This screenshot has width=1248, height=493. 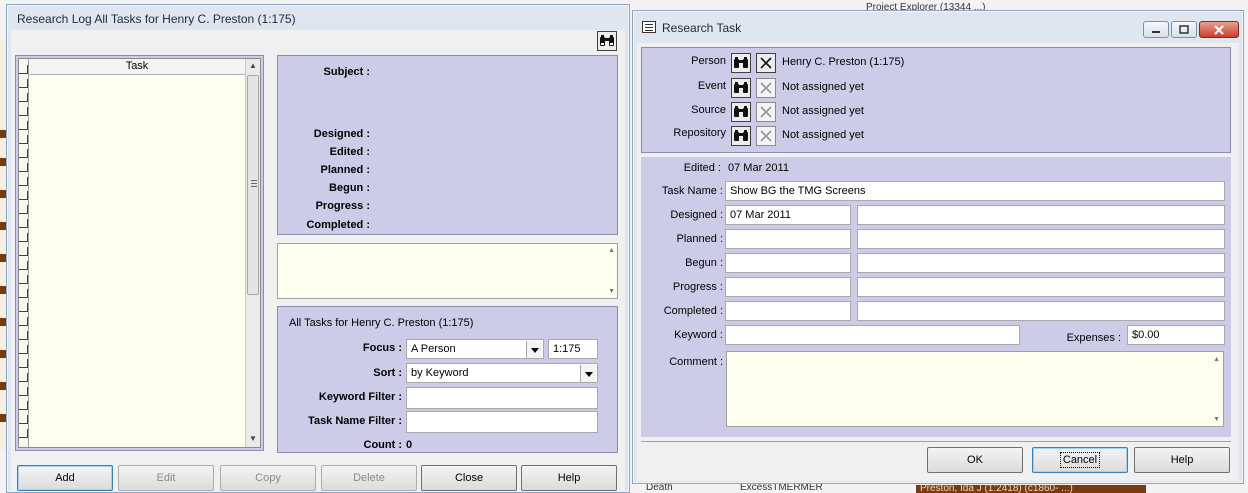 What do you see at coordinates (1041, 287) in the screenshot?
I see `progress-note-input` at bounding box center [1041, 287].